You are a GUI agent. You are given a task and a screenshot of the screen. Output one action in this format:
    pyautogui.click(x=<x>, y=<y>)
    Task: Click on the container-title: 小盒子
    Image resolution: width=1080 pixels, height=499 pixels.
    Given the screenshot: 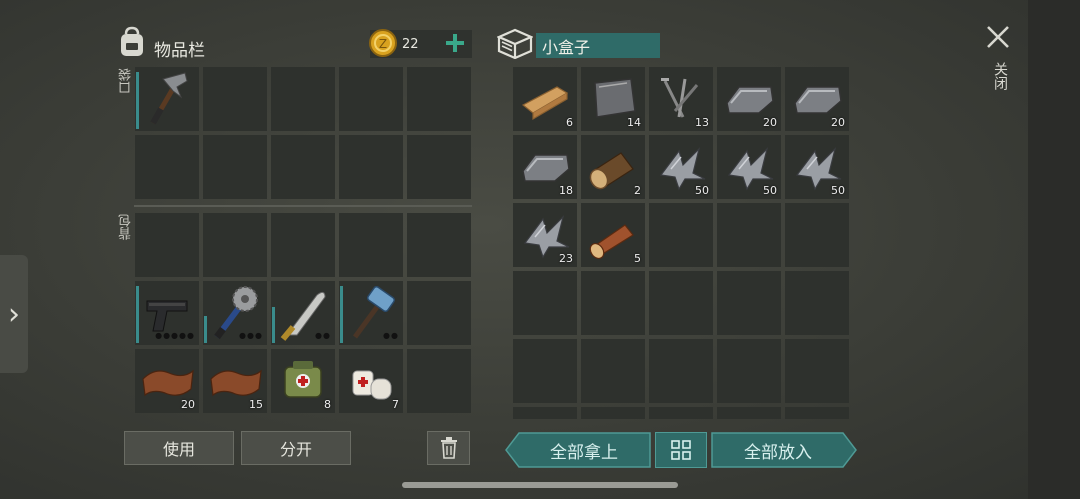 What is the action you would take?
    pyautogui.click(x=566, y=47)
    